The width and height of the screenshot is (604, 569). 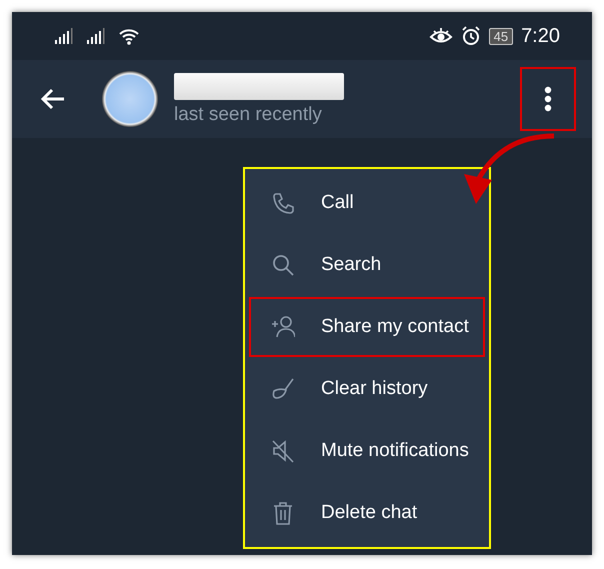 I want to click on back-arrow-icon, so click(x=53, y=99).